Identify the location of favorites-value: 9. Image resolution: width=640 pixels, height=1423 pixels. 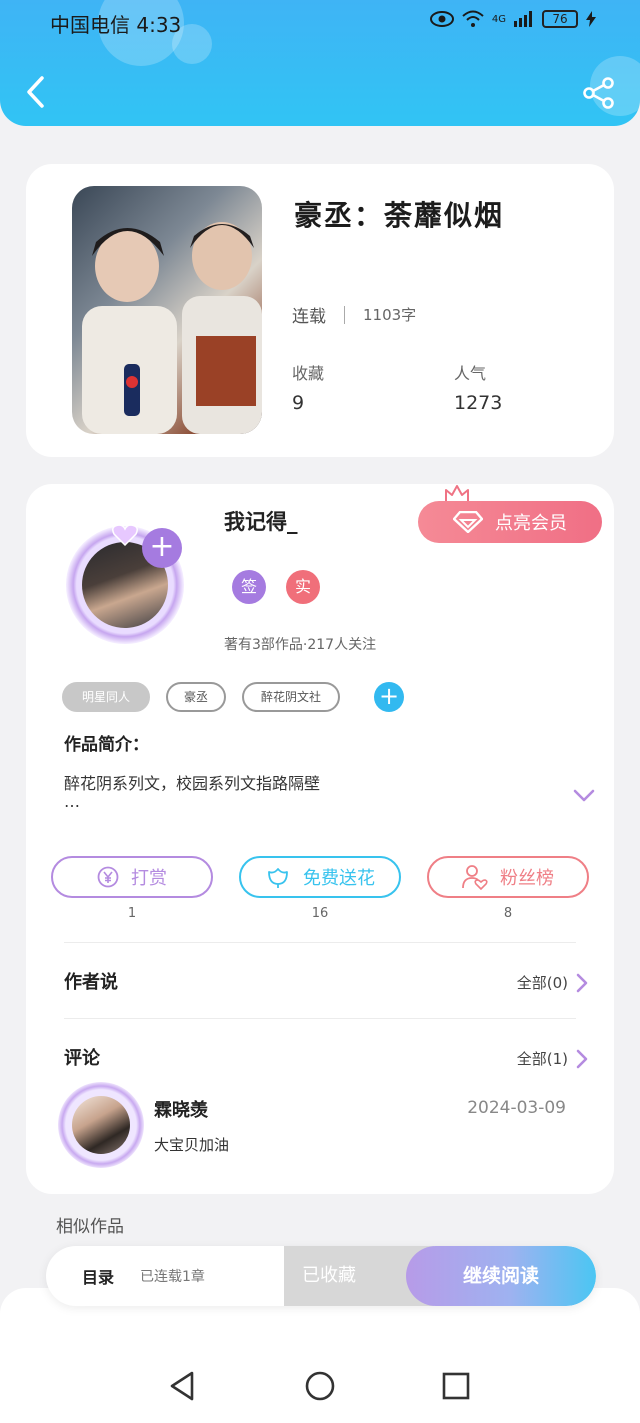
(298, 403).